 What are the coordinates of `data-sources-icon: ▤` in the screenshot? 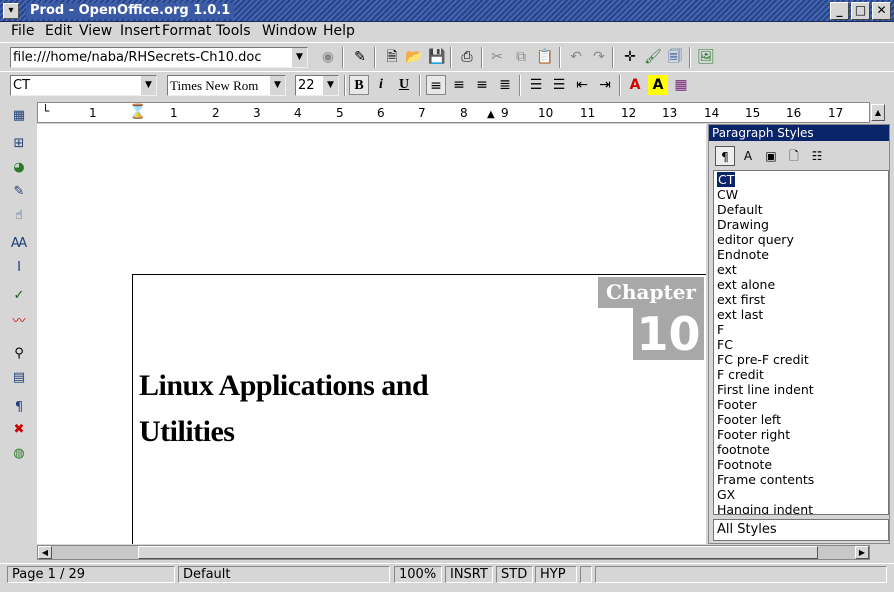 It's located at (19, 378).